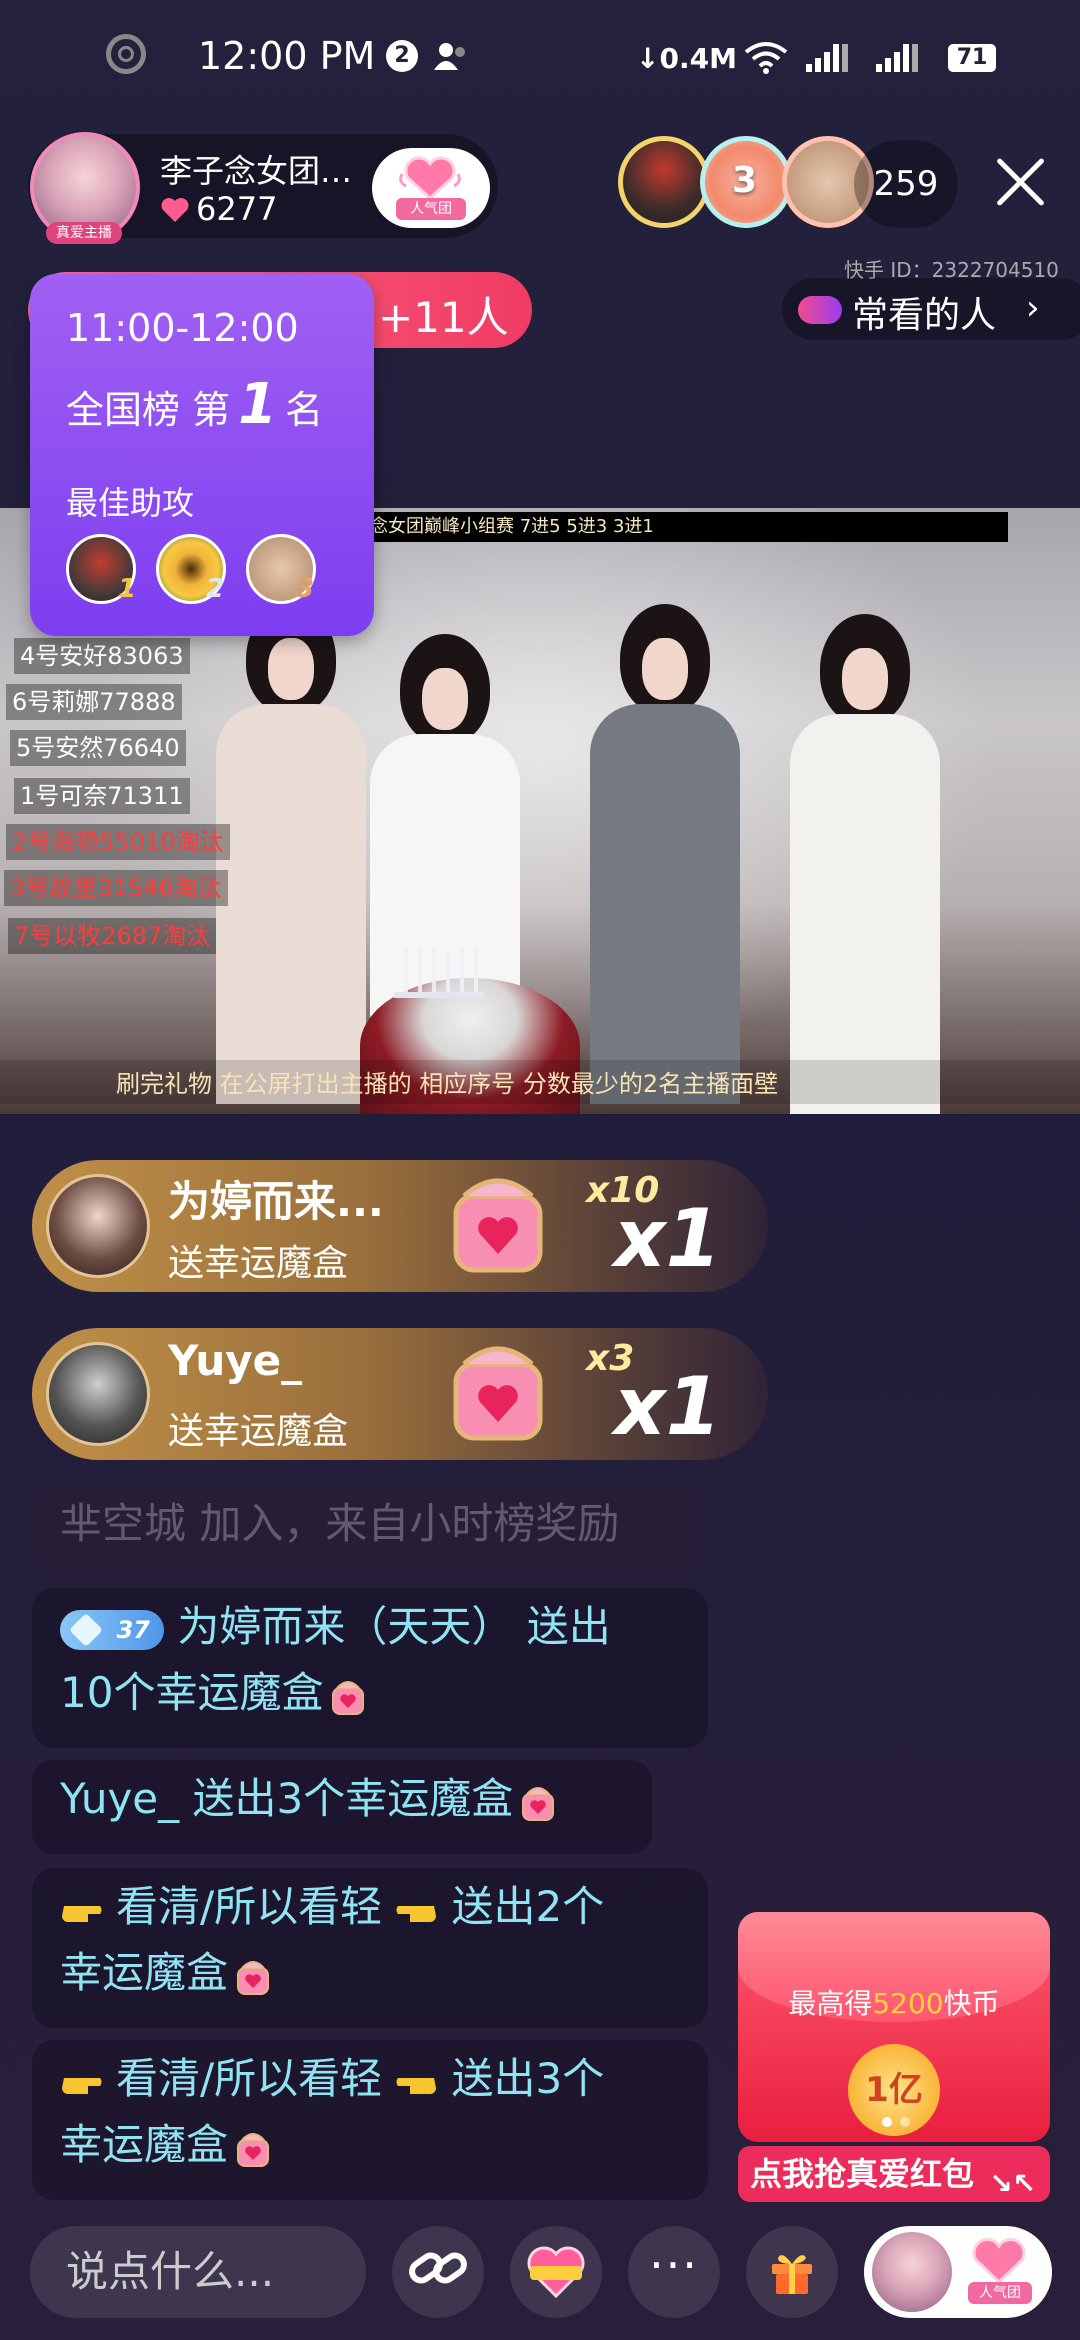  I want to click on score-line: 2号海艳55010淘汰, so click(118, 842).